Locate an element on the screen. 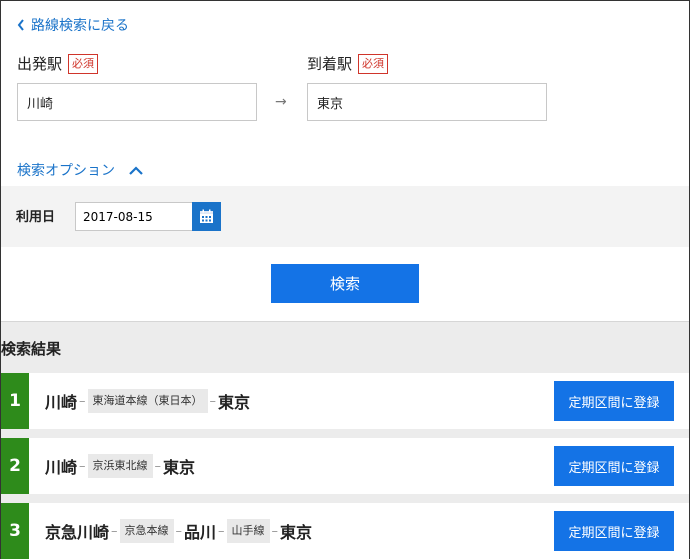 The image size is (690, 559). departure-label: 出発駅 必須 is located at coordinates (58, 63).